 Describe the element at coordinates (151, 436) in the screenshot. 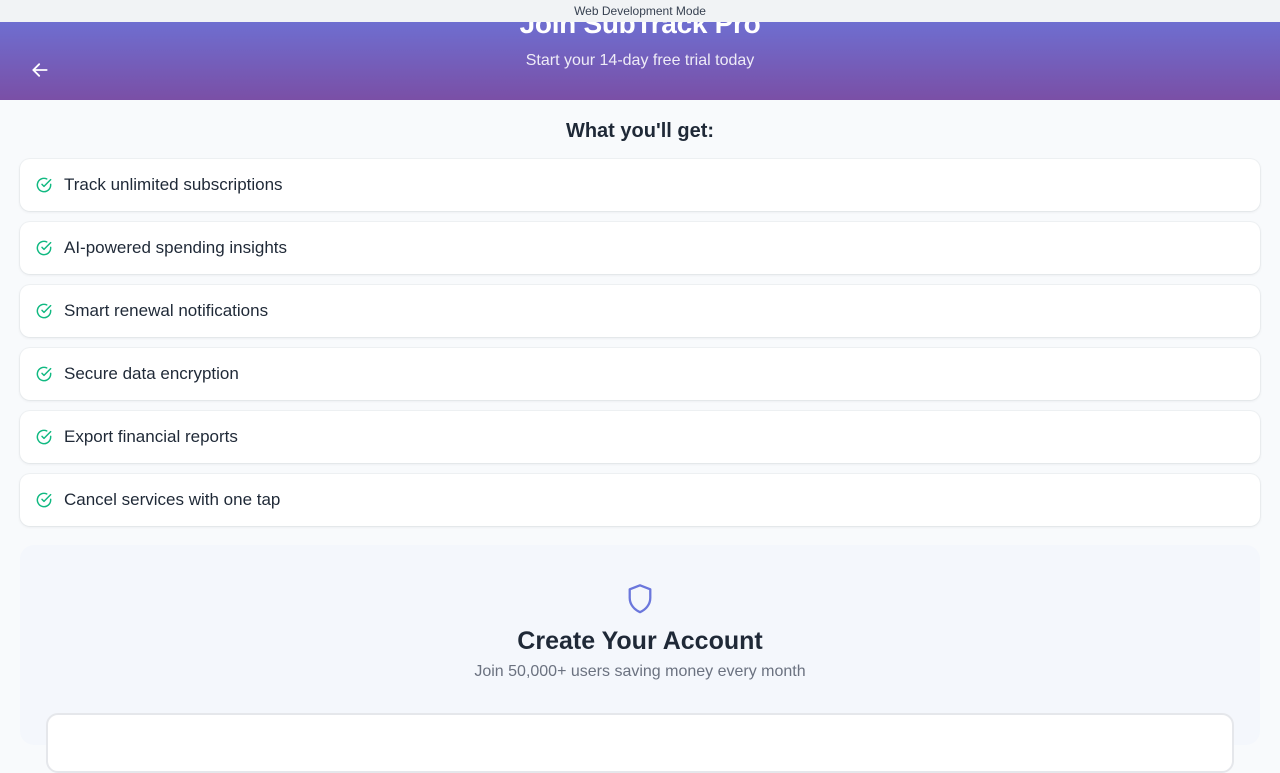

I see `feature-label: Export financial reports` at that location.